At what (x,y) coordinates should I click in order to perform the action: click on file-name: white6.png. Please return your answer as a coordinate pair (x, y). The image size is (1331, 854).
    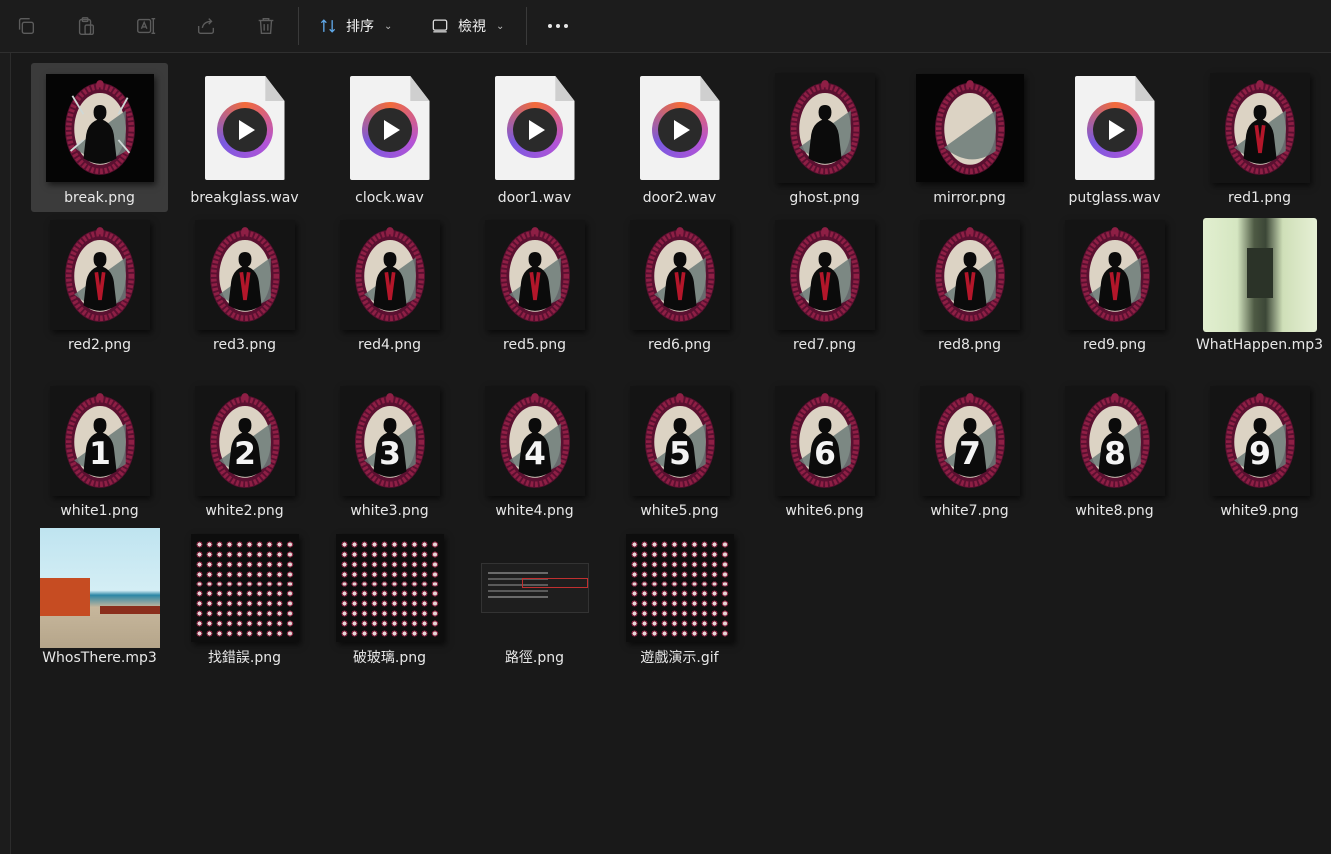
    Looking at the image, I should click on (824, 511).